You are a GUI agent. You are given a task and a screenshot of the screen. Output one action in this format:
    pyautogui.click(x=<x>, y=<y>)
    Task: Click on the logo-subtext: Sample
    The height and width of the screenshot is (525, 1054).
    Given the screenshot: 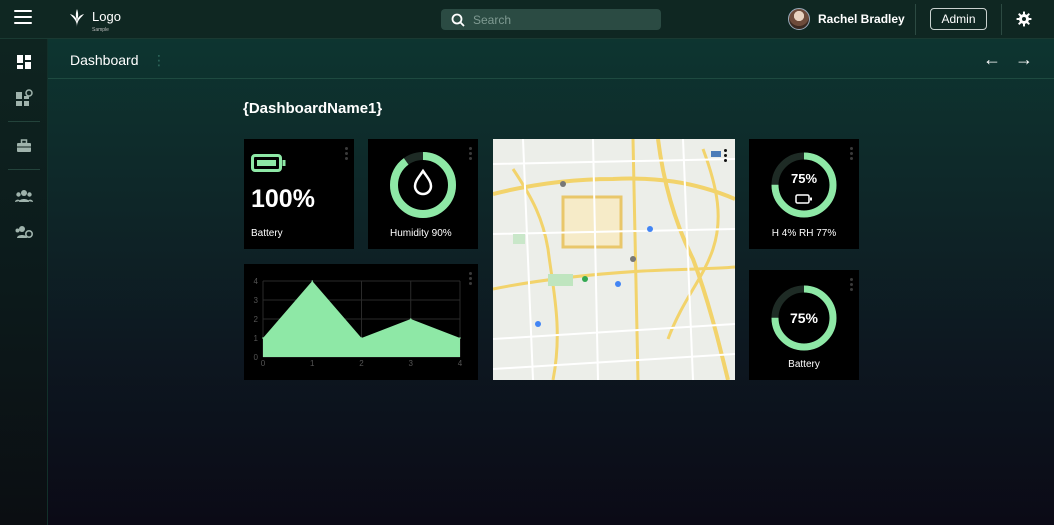 What is the action you would take?
    pyautogui.click(x=100, y=30)
    